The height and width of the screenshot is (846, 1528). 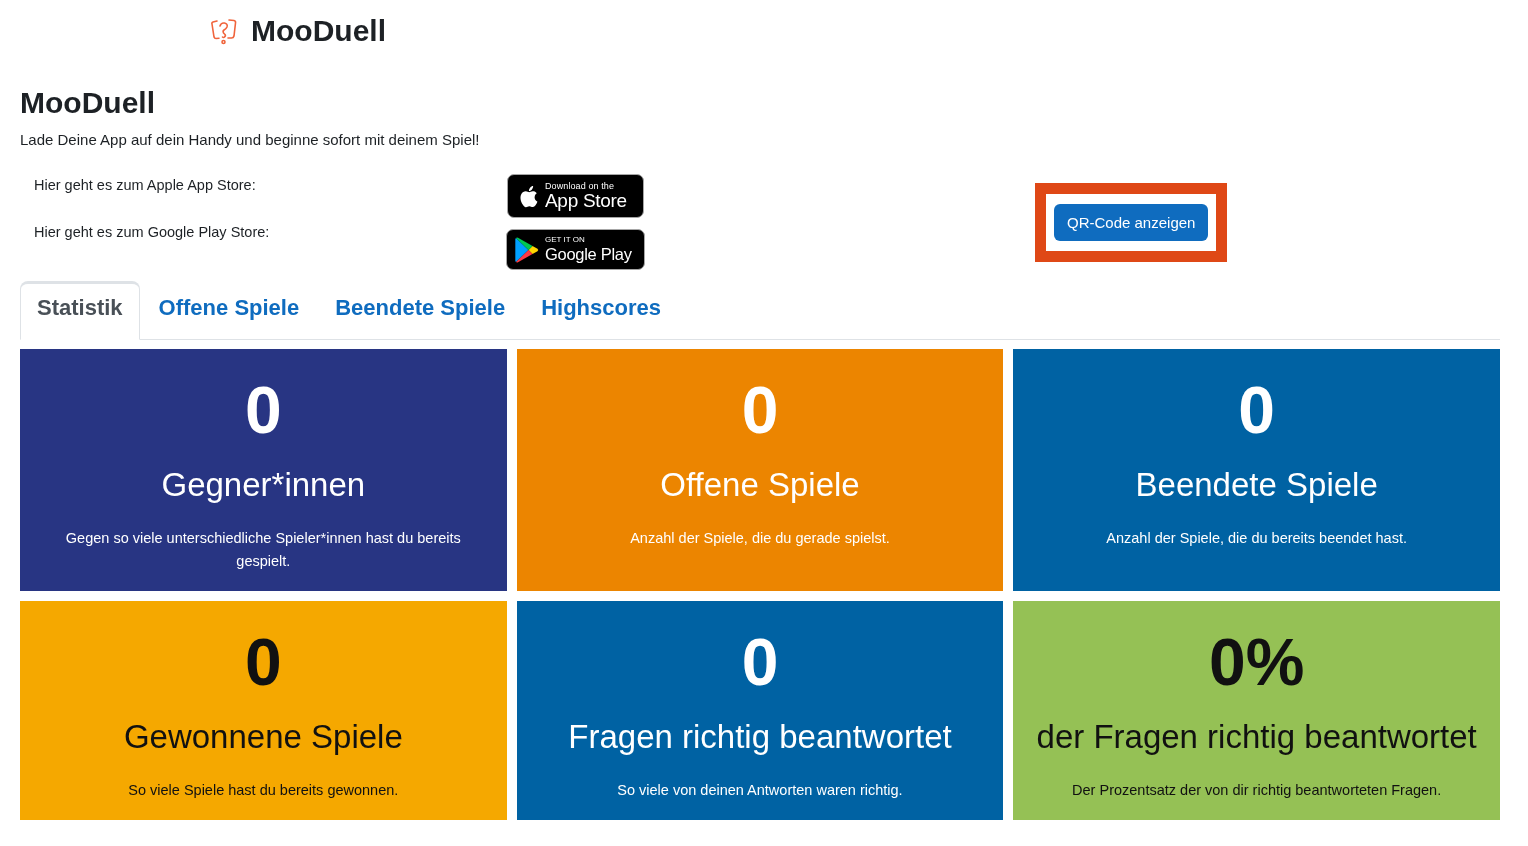 I want to click on play-triangle-icon, so click(x=527, y=249).